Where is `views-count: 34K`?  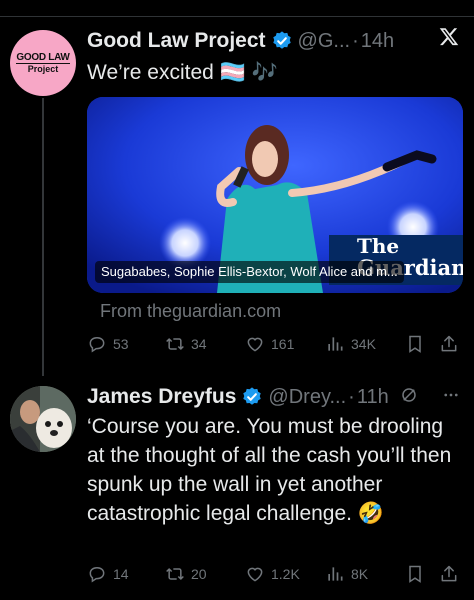
views-count: 34K is located at coordinates (363, 344).